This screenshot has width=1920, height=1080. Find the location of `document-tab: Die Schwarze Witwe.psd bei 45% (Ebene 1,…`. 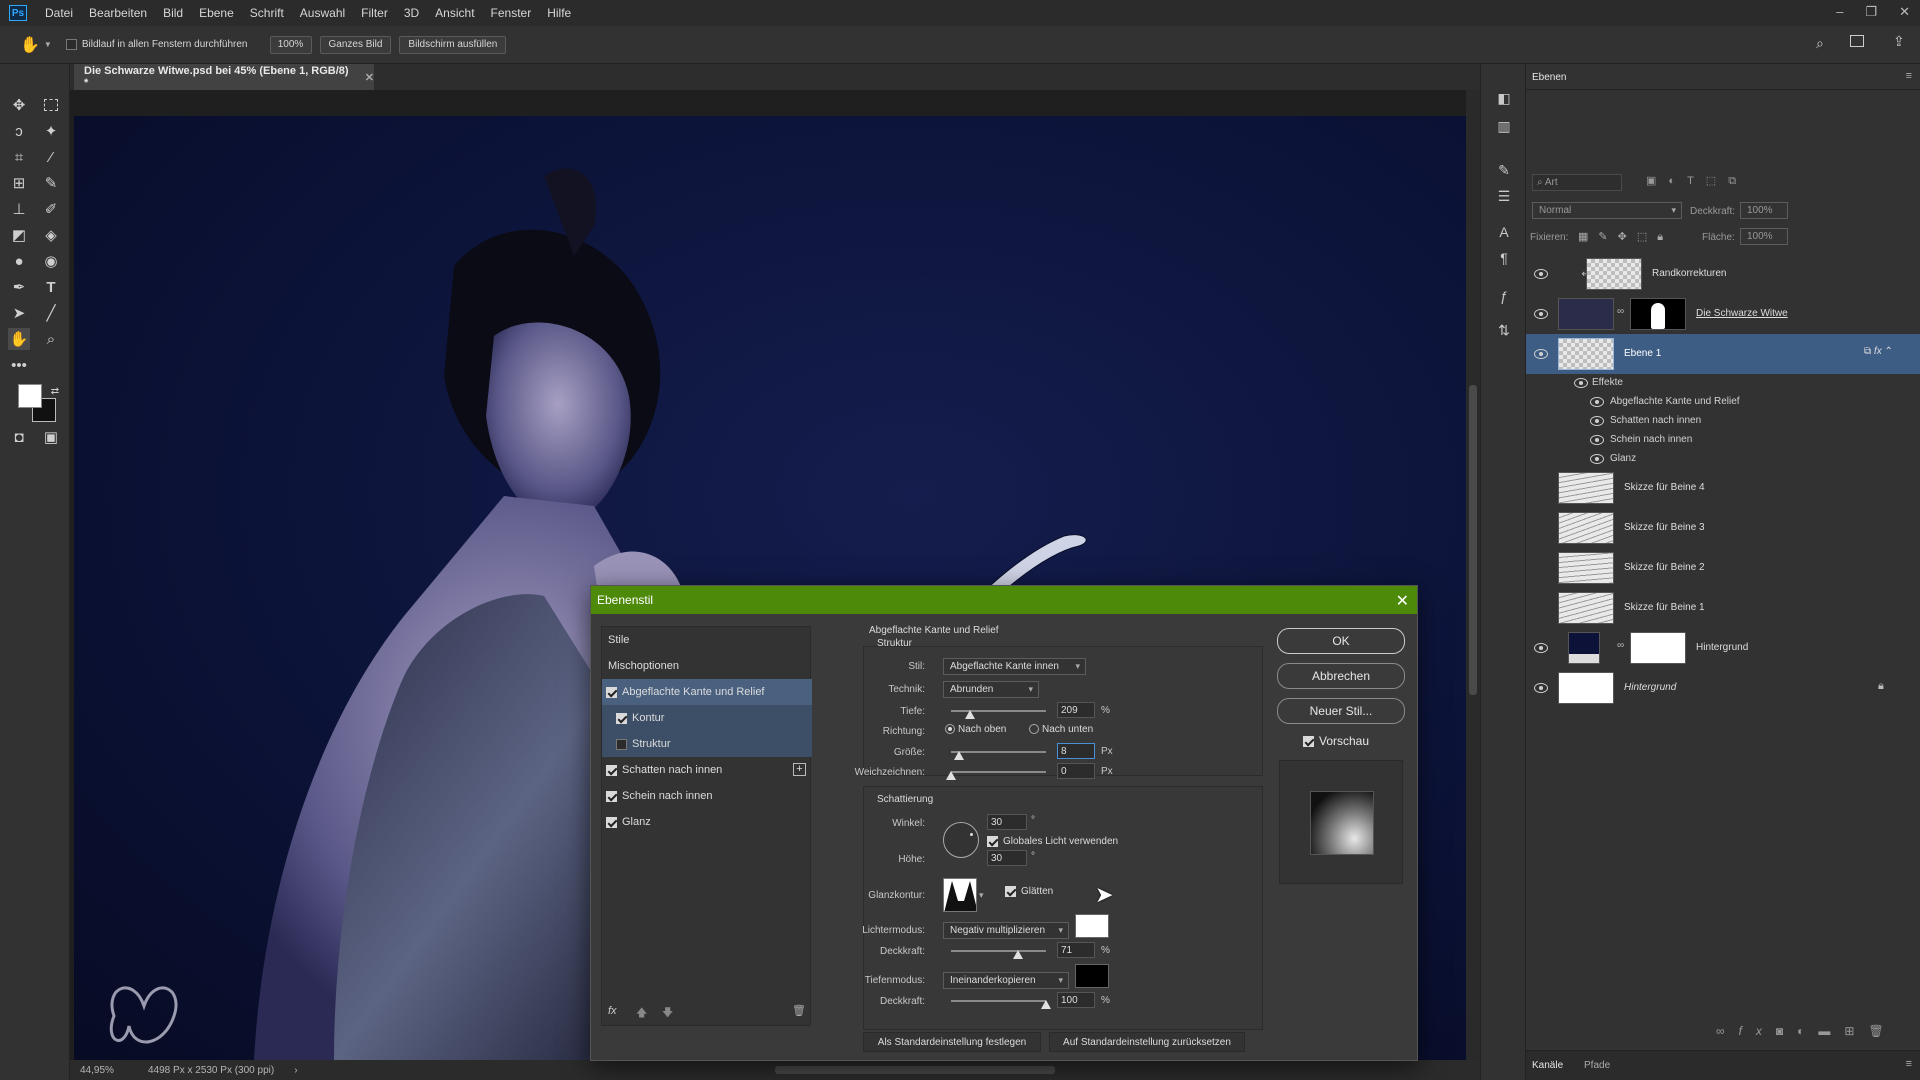

document-tab: Die Schwarze Witwe.psd bei 45% (Ebene 1,… is located at coordinates (224, 77).